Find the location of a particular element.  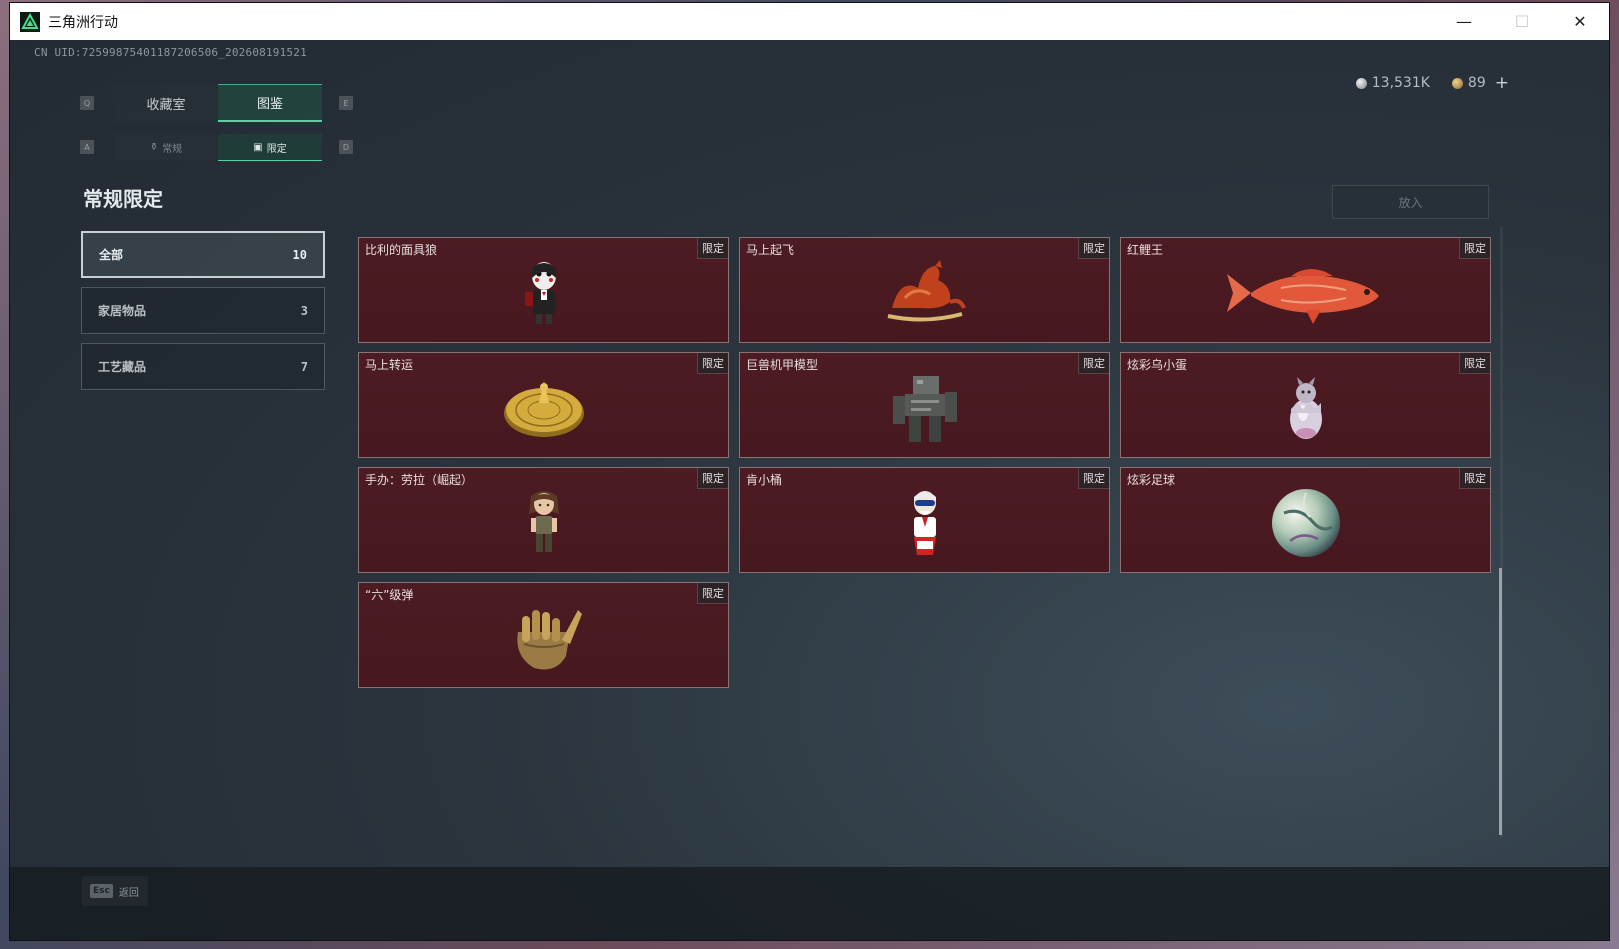

item-card: 比利的面具狼 限定 is located at coordinates (543, 290).